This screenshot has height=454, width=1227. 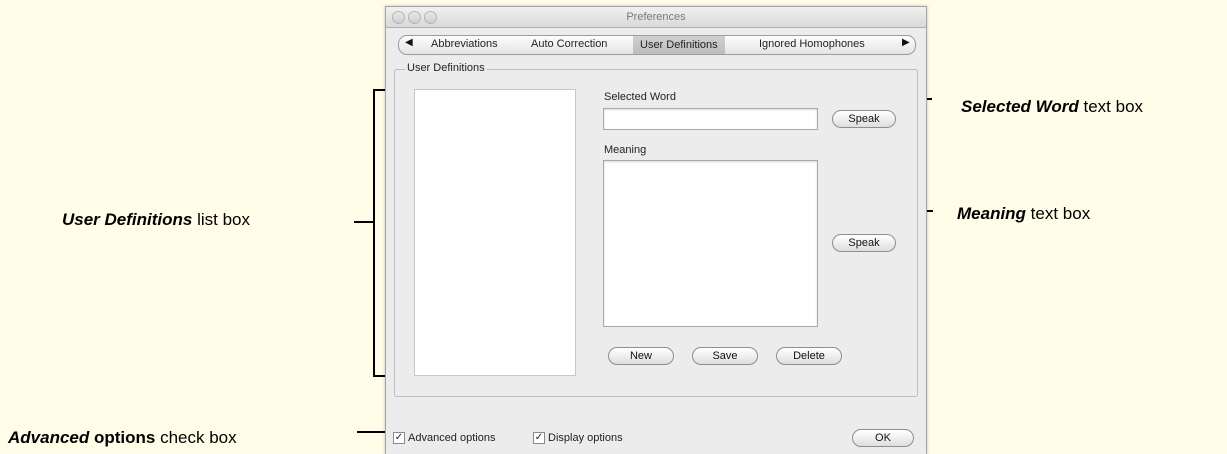 What do you see at coordinates (864, 243) in the screenshot?
I see `speak-meaning-button: Speak` at bounding box center [864, 243].